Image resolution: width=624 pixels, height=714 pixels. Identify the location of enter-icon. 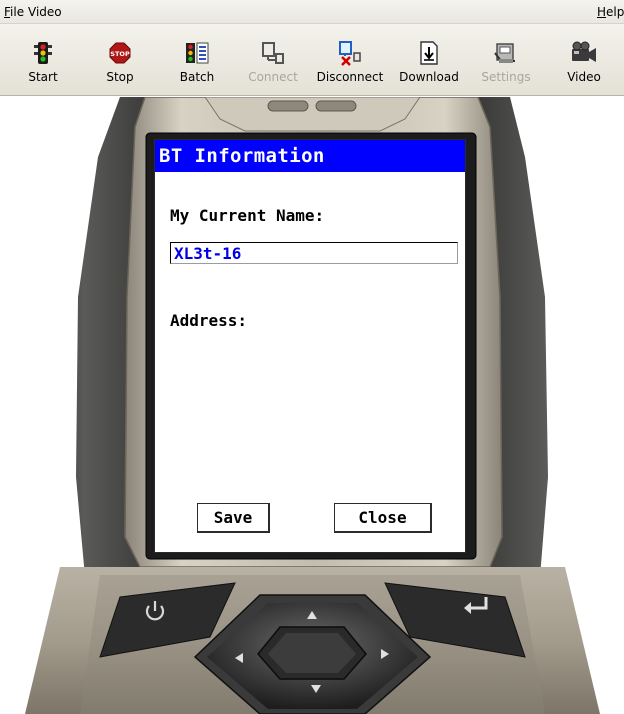
(476, 605).